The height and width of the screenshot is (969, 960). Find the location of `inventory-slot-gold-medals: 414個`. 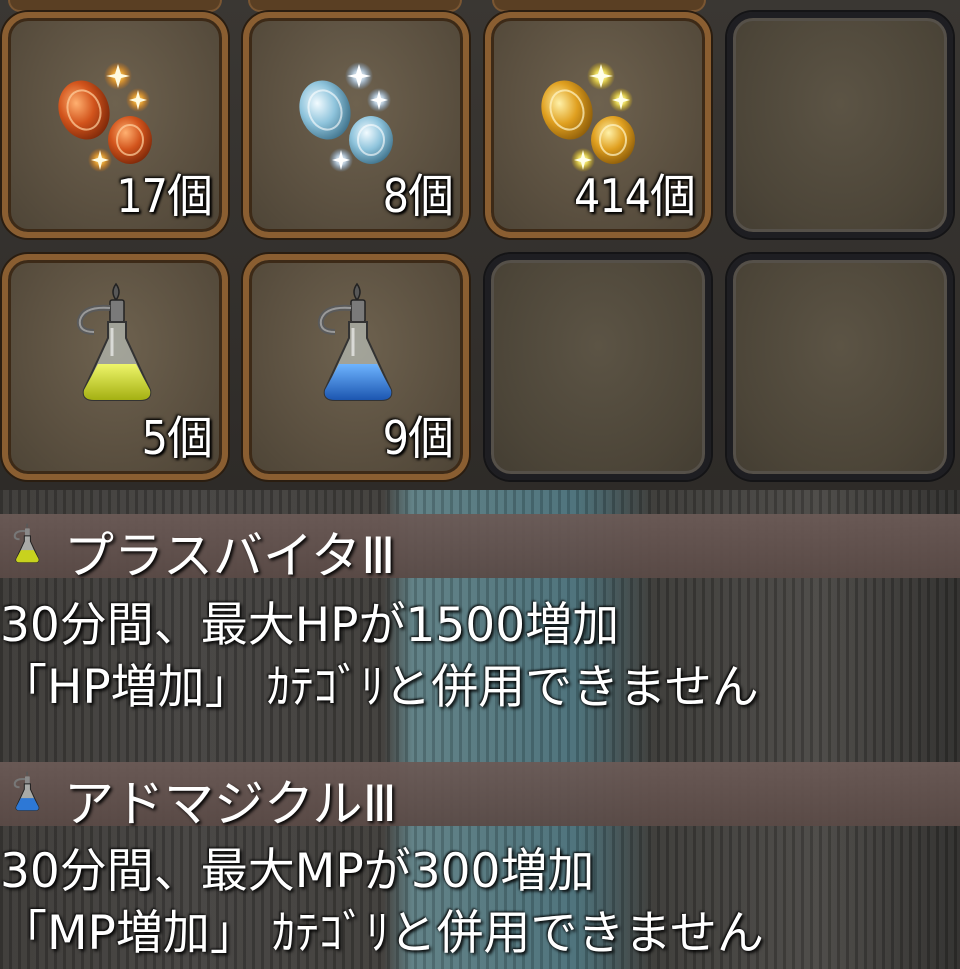

inventory-slot-gold-medals: 414個 is located at coordinates (598, 125).